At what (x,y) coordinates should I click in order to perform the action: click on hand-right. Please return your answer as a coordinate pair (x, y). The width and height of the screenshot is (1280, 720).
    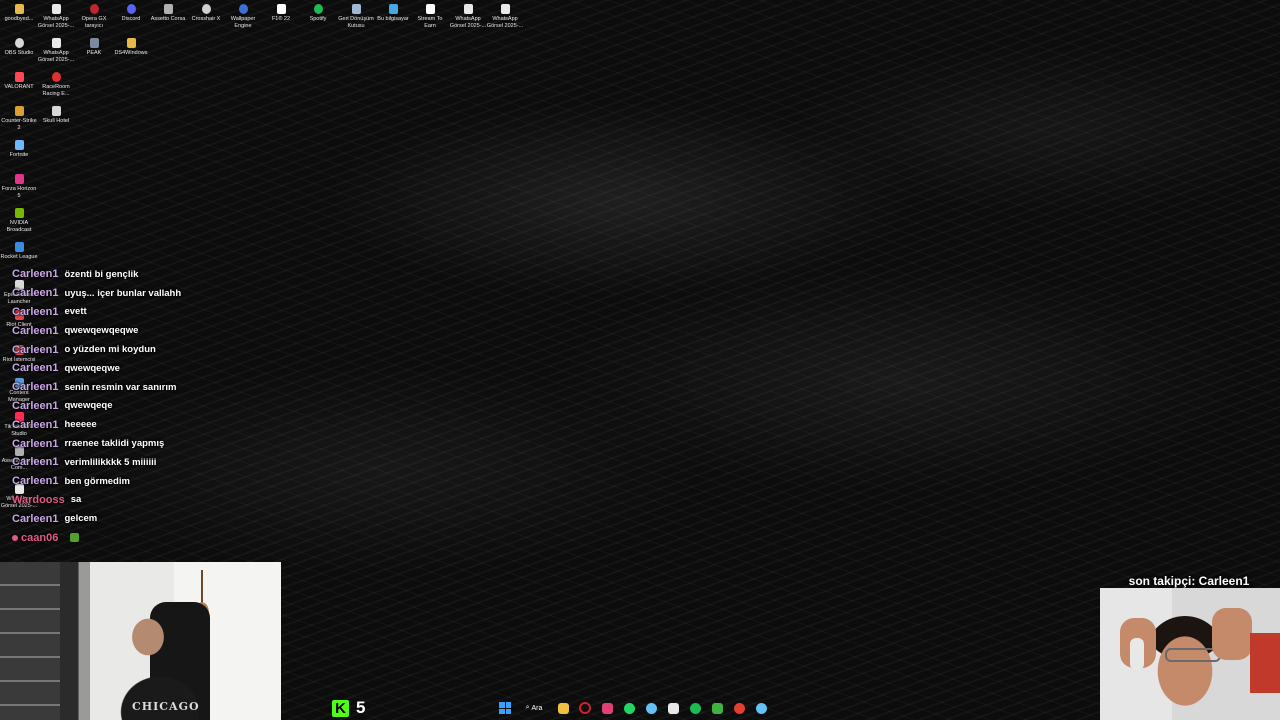
    Looking at the image, I should click on (1232, 634).